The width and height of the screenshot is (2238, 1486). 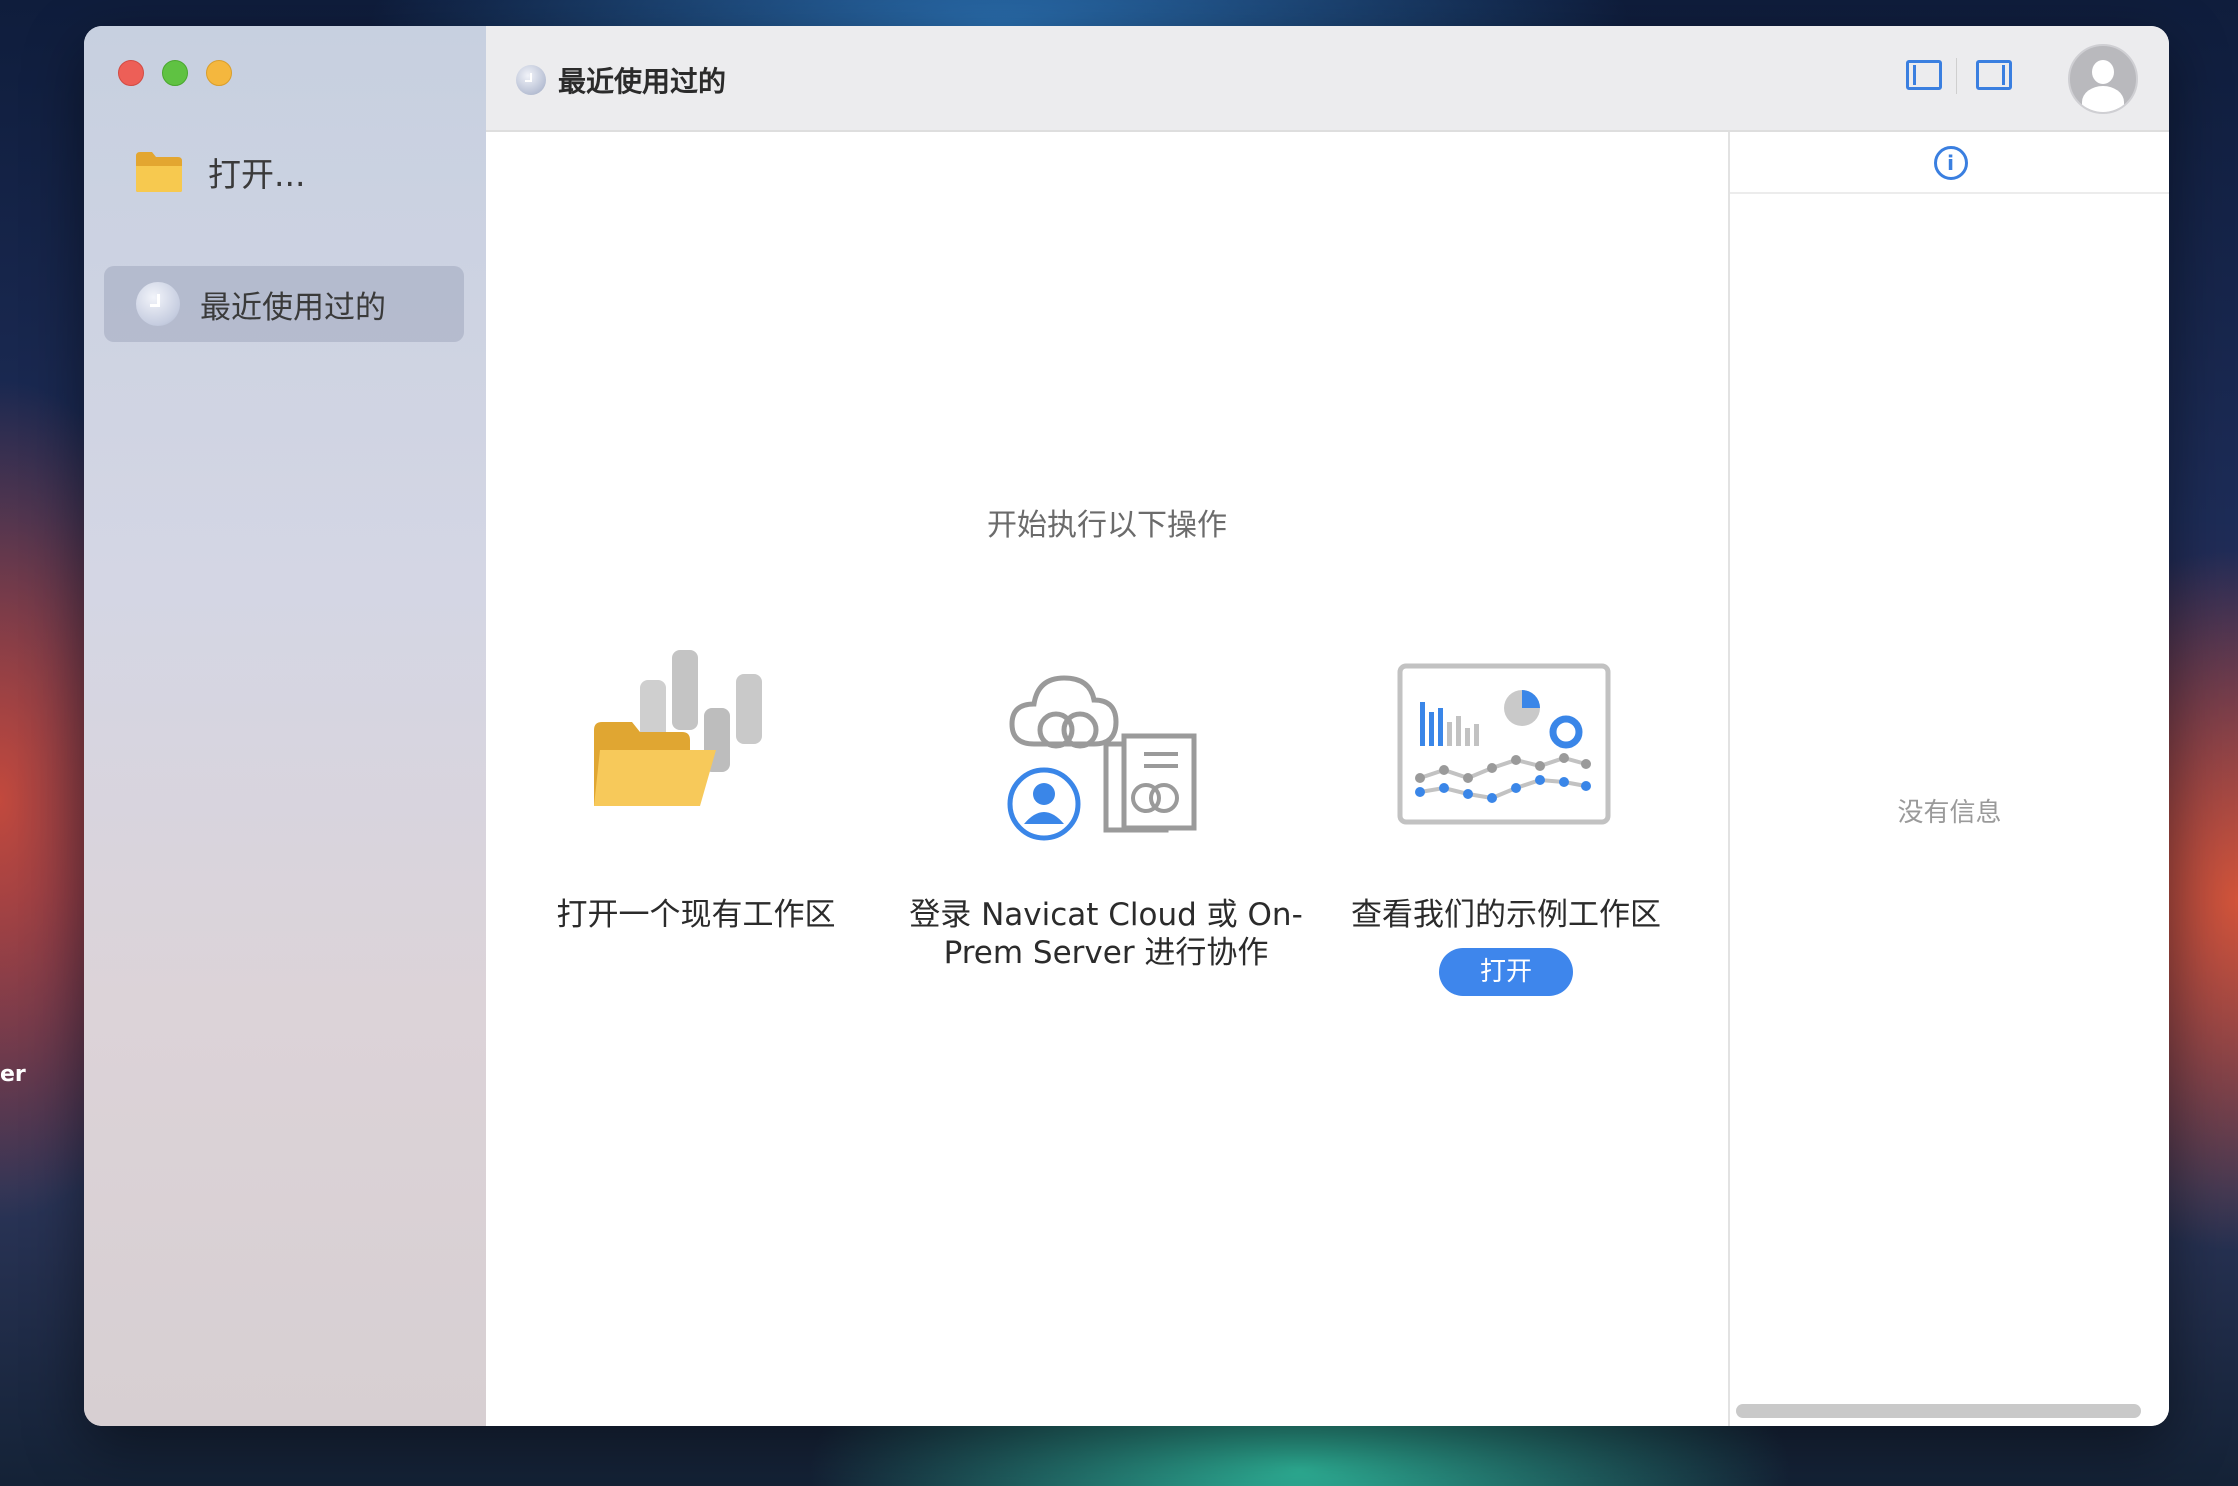 I want to click on toolbar-title: 最近使用过的, so click(x=621, y=80).